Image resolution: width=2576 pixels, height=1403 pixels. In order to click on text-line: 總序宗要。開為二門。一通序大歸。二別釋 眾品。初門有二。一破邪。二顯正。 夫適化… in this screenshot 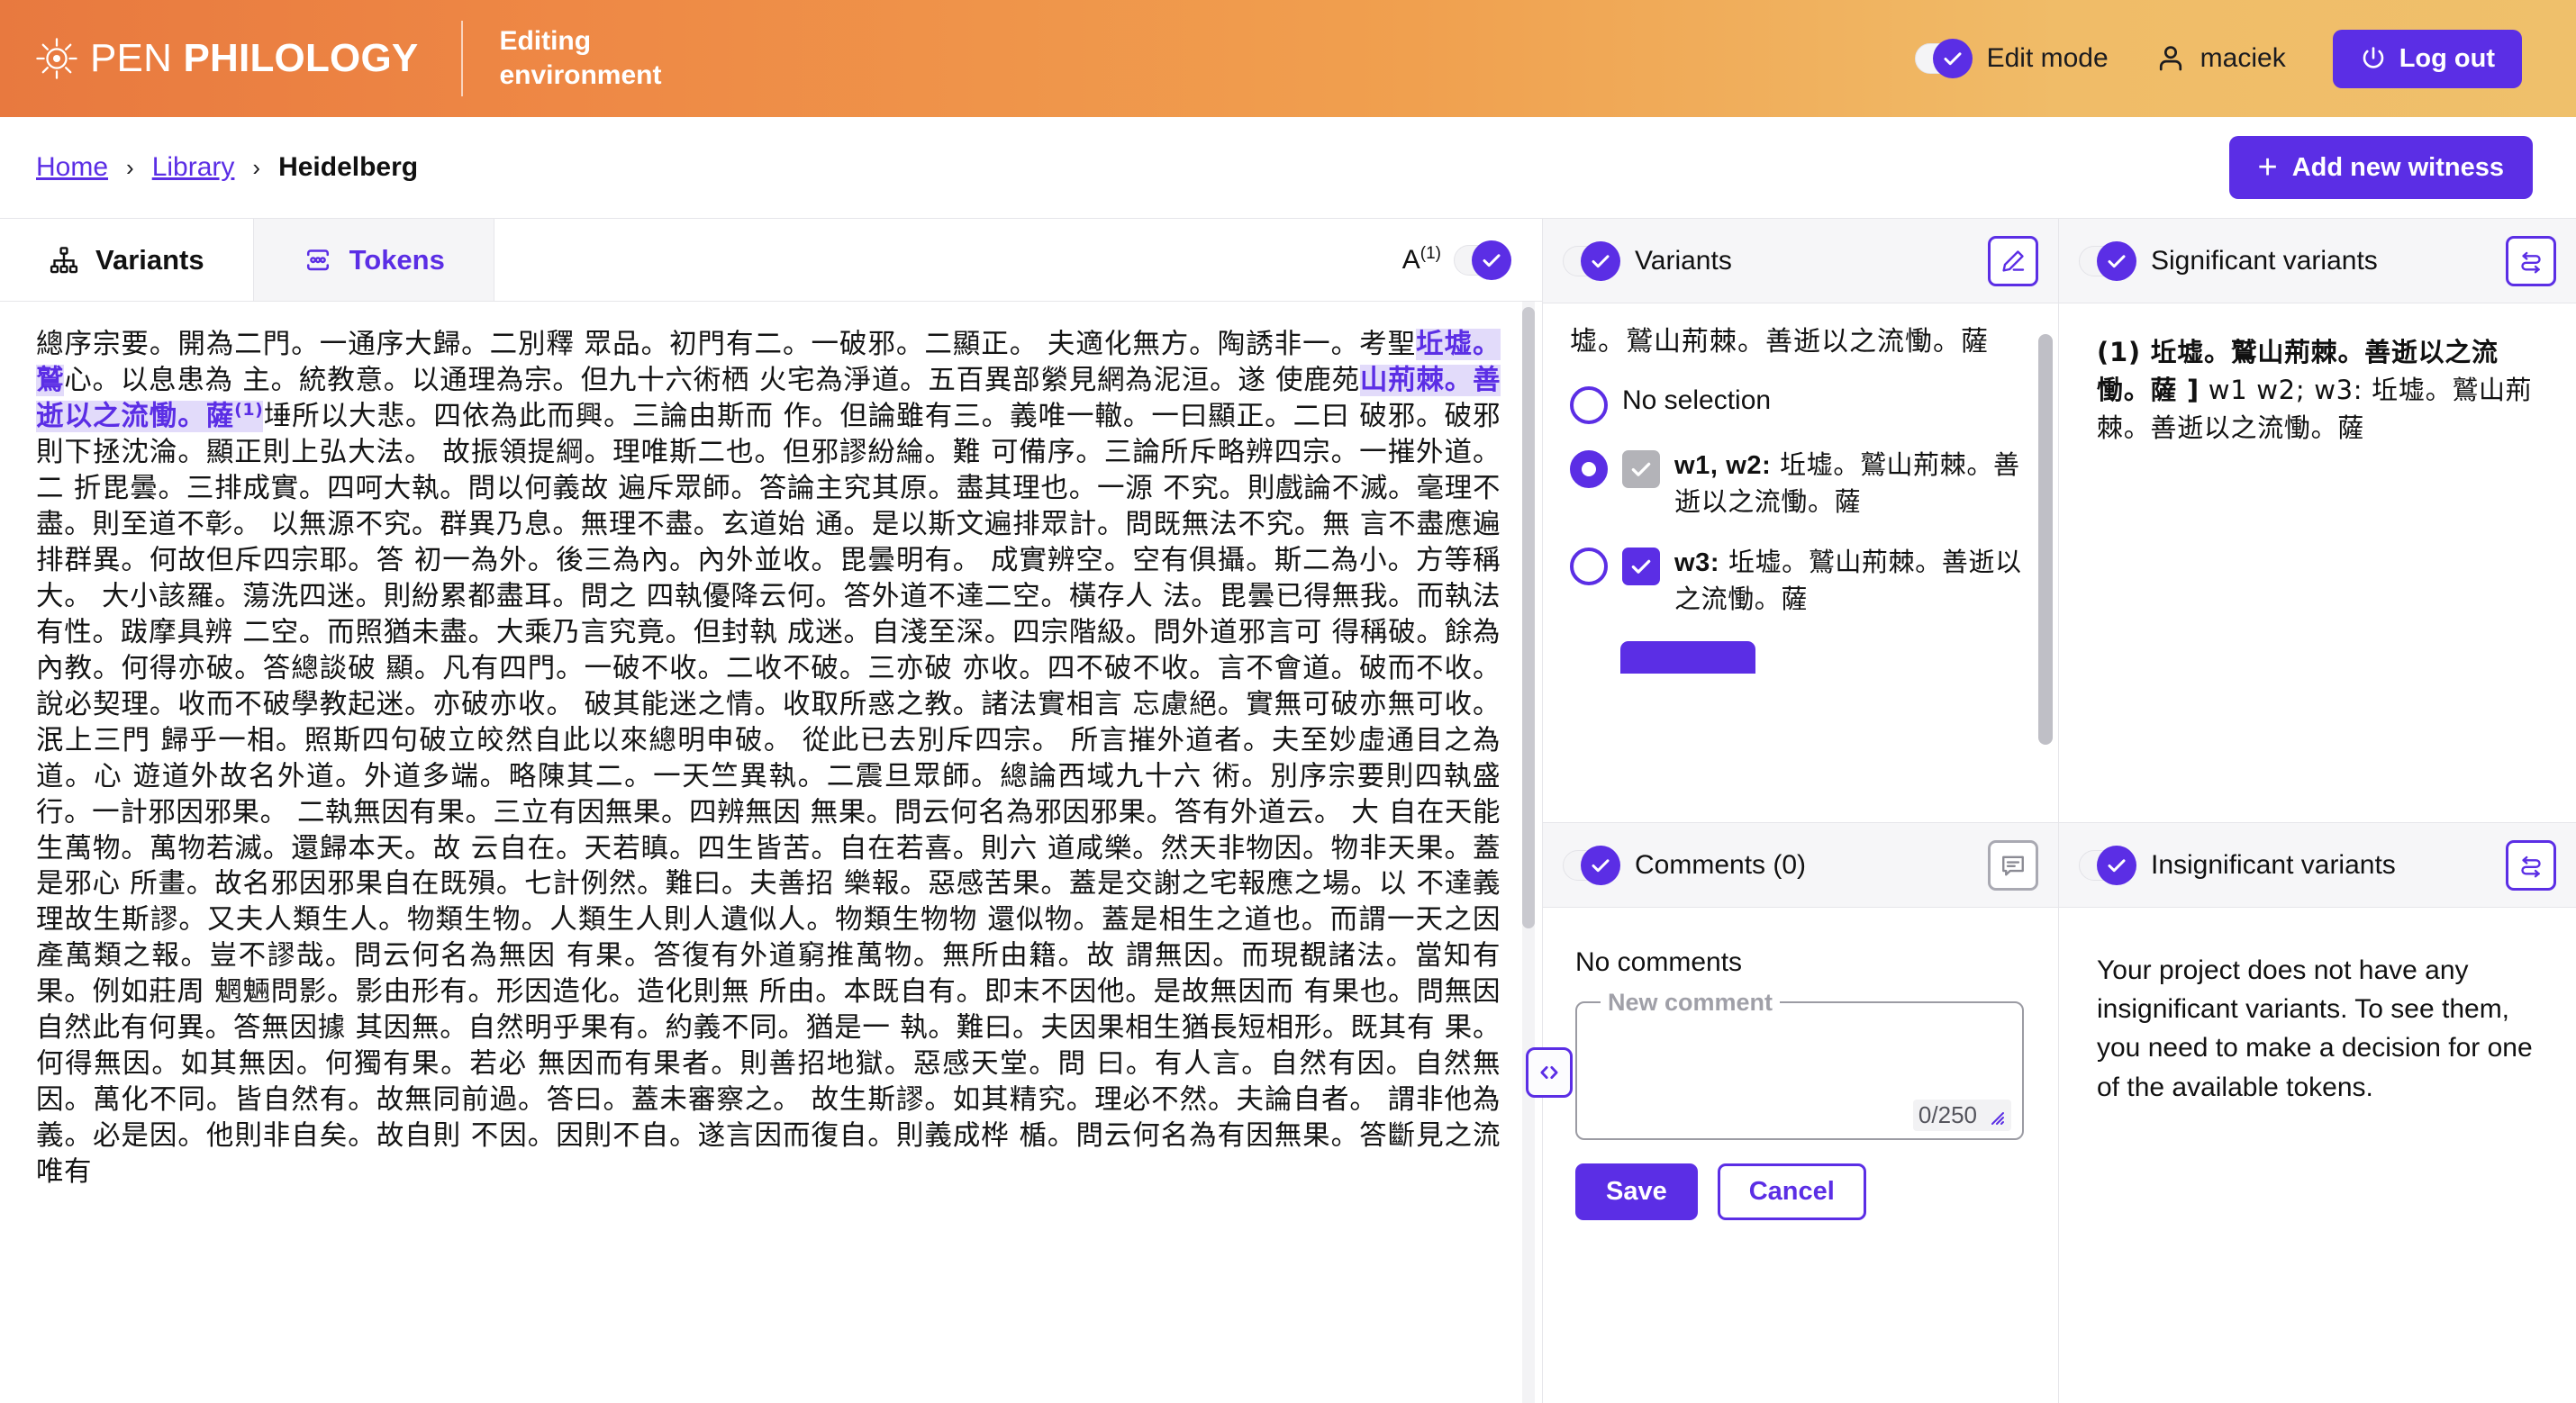, I will do `click(726, 344)`.